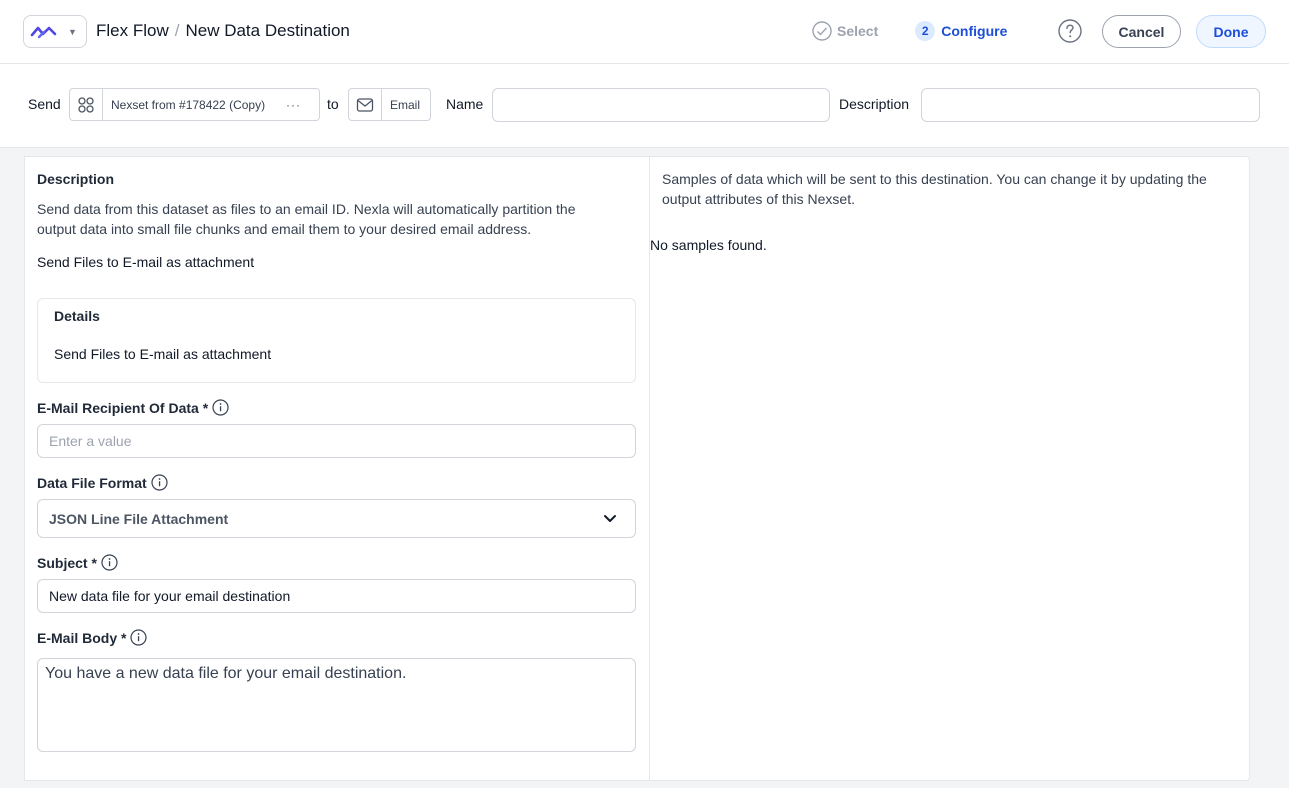 The height and width of the screenshot is (788, 1289). What do you see at coordinates (43, 32) in the screenshot?
I see `flow-logo-icon` at bounding box center [43, 32].